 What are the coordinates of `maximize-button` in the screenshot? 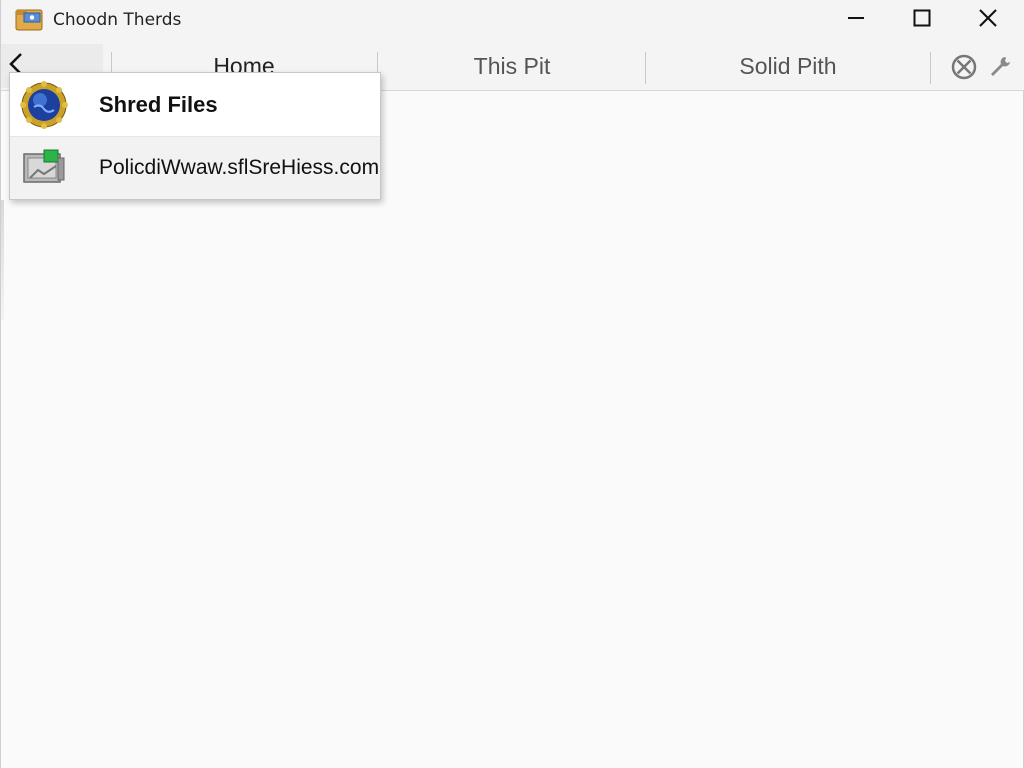 It's located at (922, 20).